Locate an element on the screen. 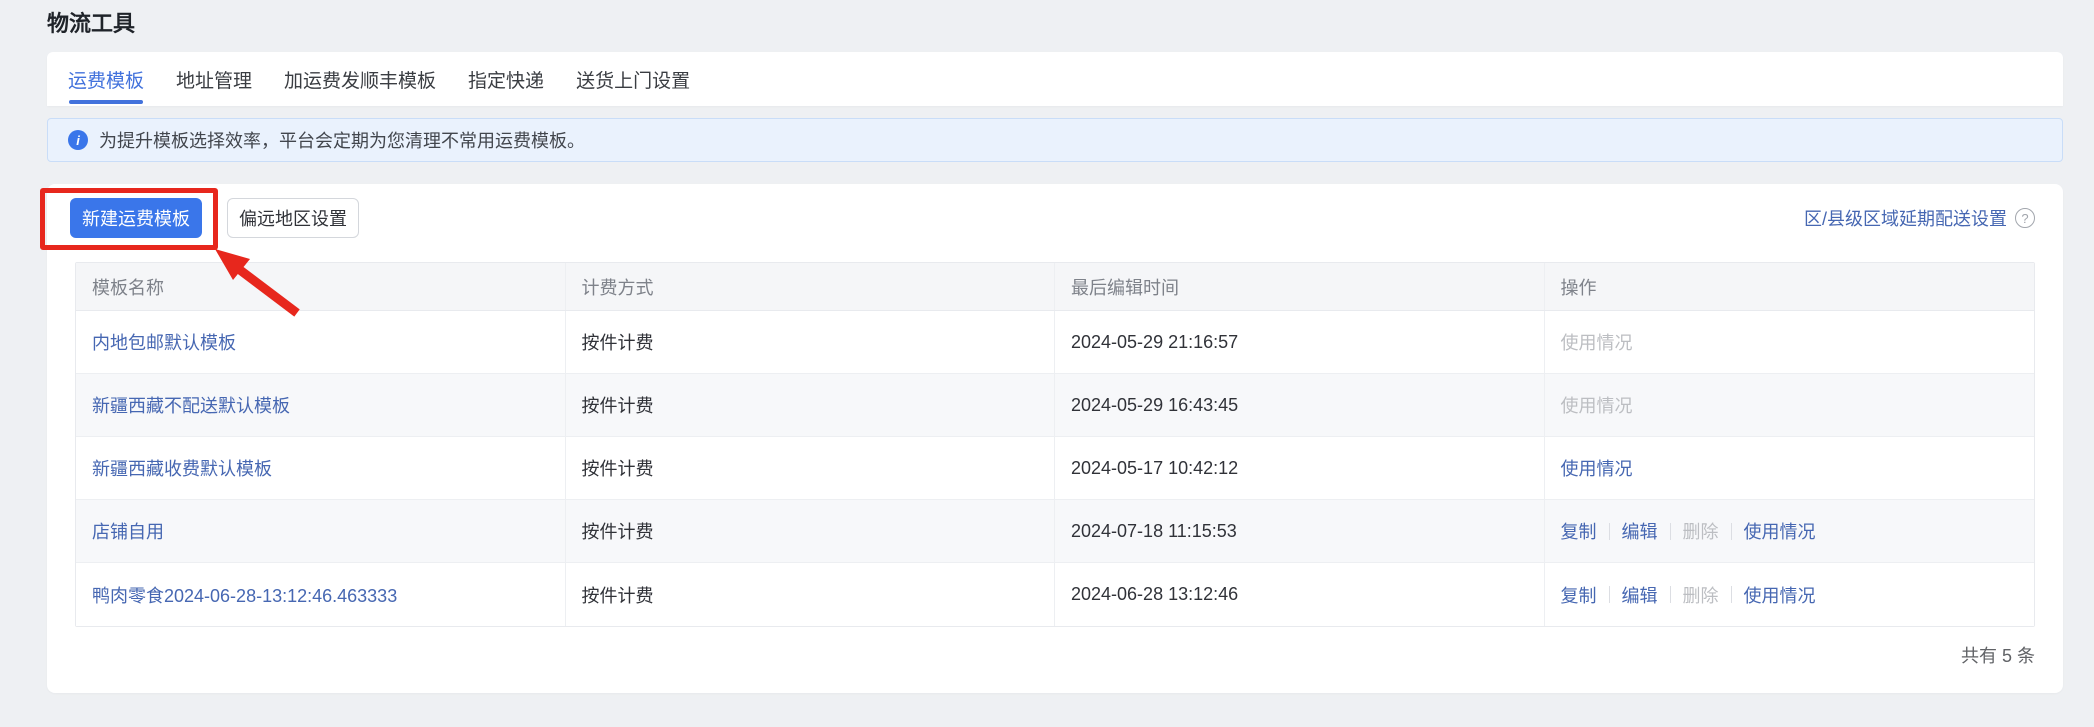 The image size is (2094, 727). table-row: 内地包邮默认模板 按件计费 2024-05-29 21:16:57 使用情况 is located at coordinates (1055, 342).